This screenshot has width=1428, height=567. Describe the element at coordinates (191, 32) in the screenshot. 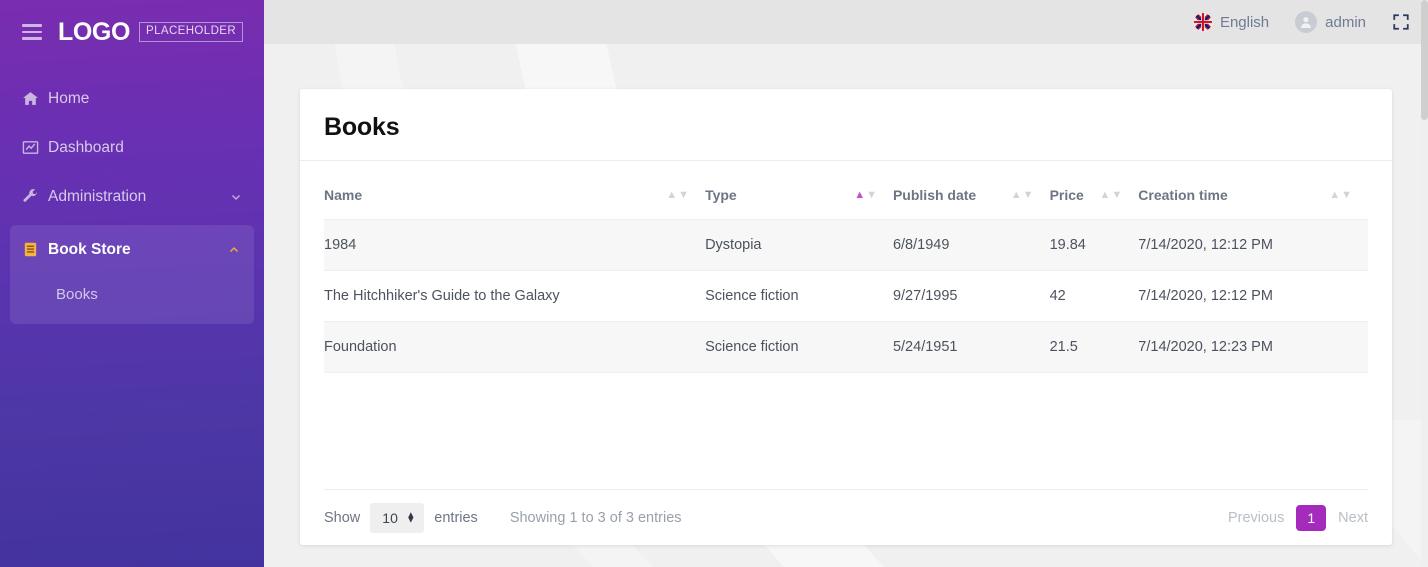

I see `logo-badge: PLACEHOLDER` at that location.